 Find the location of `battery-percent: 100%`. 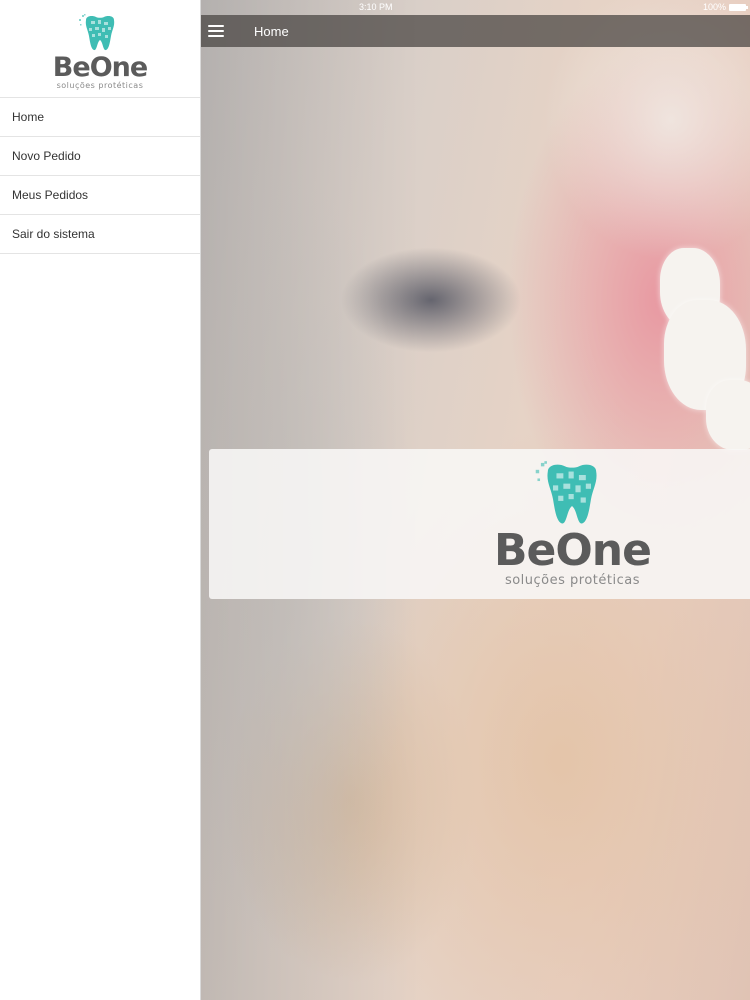

battery-percent: 100% is located at coordinates (714, 7).